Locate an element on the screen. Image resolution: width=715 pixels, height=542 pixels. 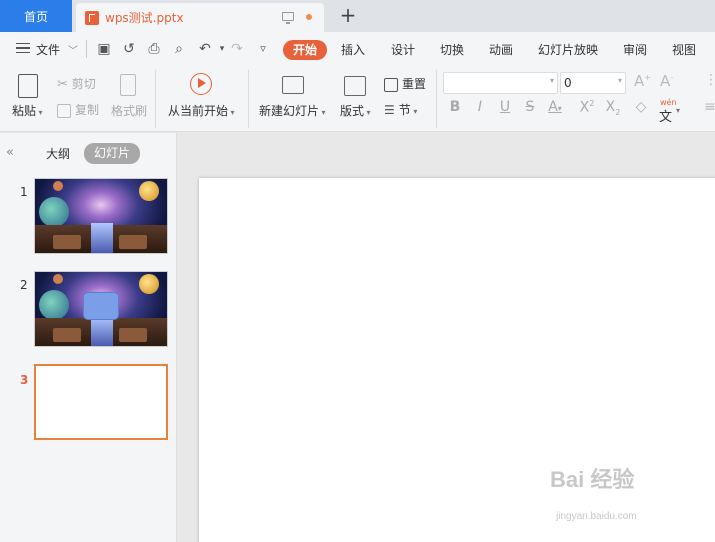
superscript-icon: X2 is located at coordinates (587, 107).